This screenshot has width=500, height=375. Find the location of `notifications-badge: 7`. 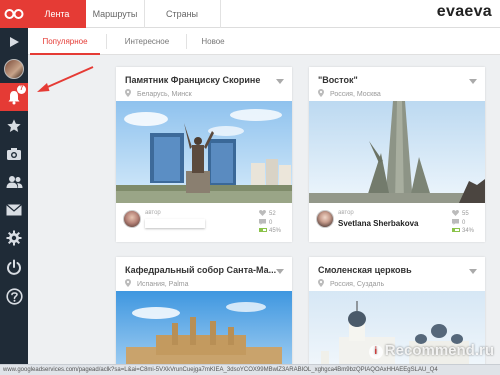

notifications-badge: 7 is located at coordinates (21, 89).